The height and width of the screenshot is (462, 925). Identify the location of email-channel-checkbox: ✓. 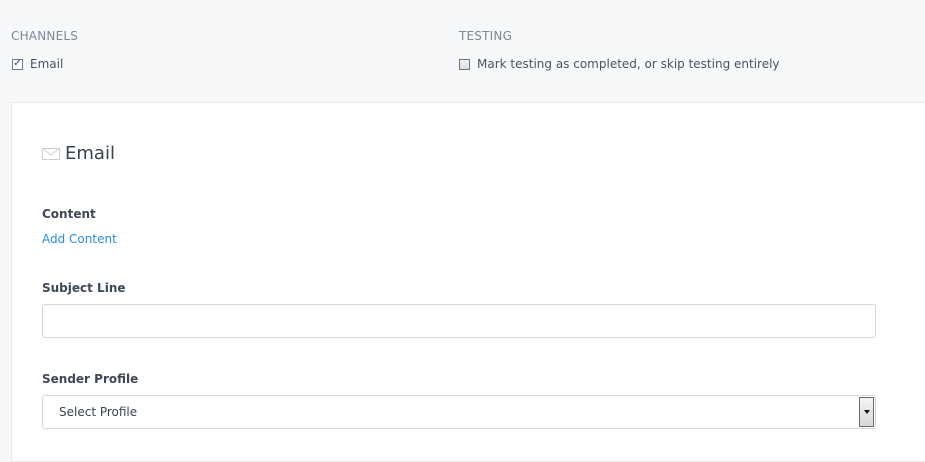
(17, 64).